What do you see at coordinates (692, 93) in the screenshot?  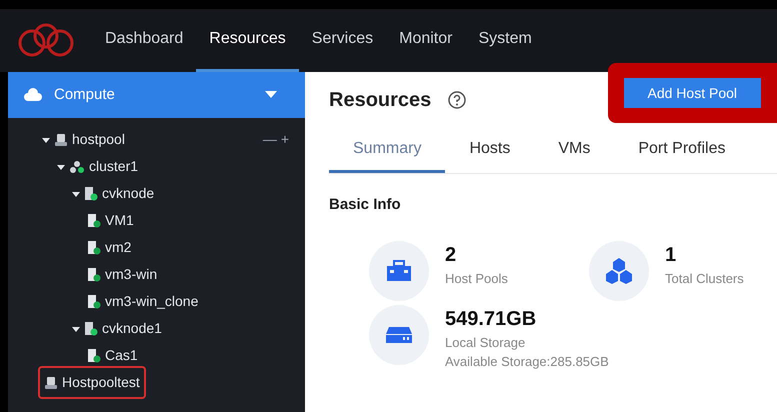 I see `add-host-pool-button: Add Host Pool` at bounding box center [692, 93].